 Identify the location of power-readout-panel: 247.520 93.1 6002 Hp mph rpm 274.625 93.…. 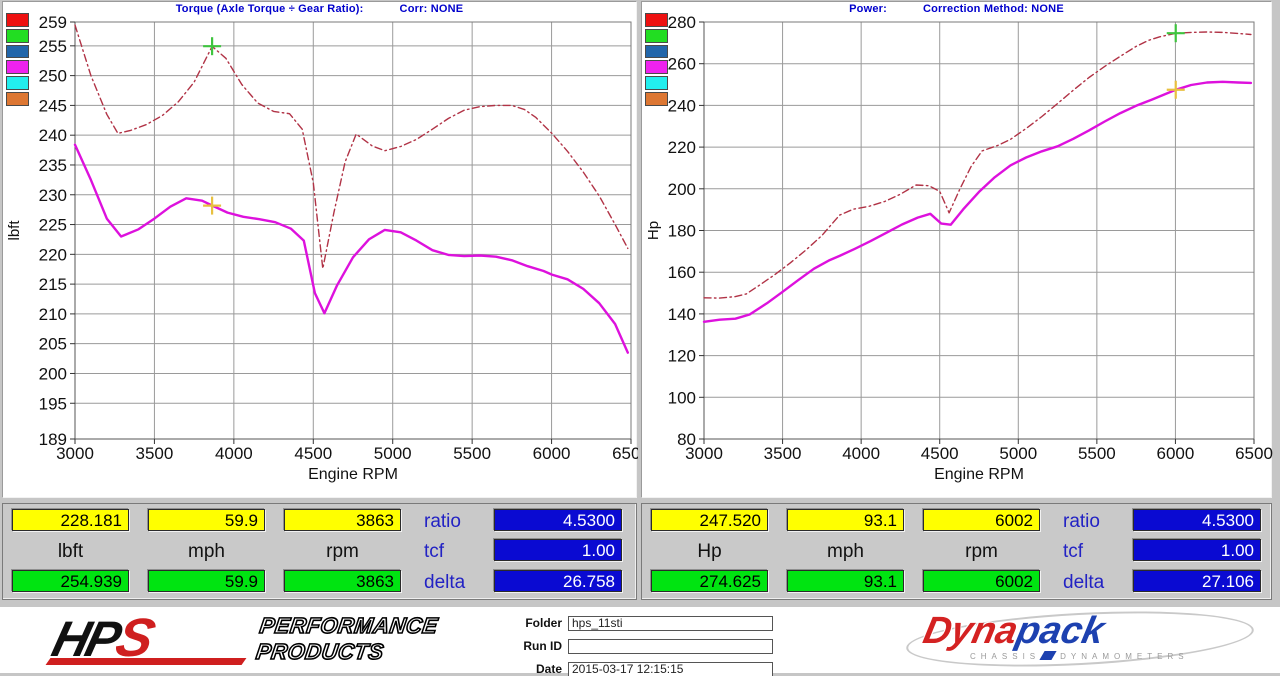
(956, 551).